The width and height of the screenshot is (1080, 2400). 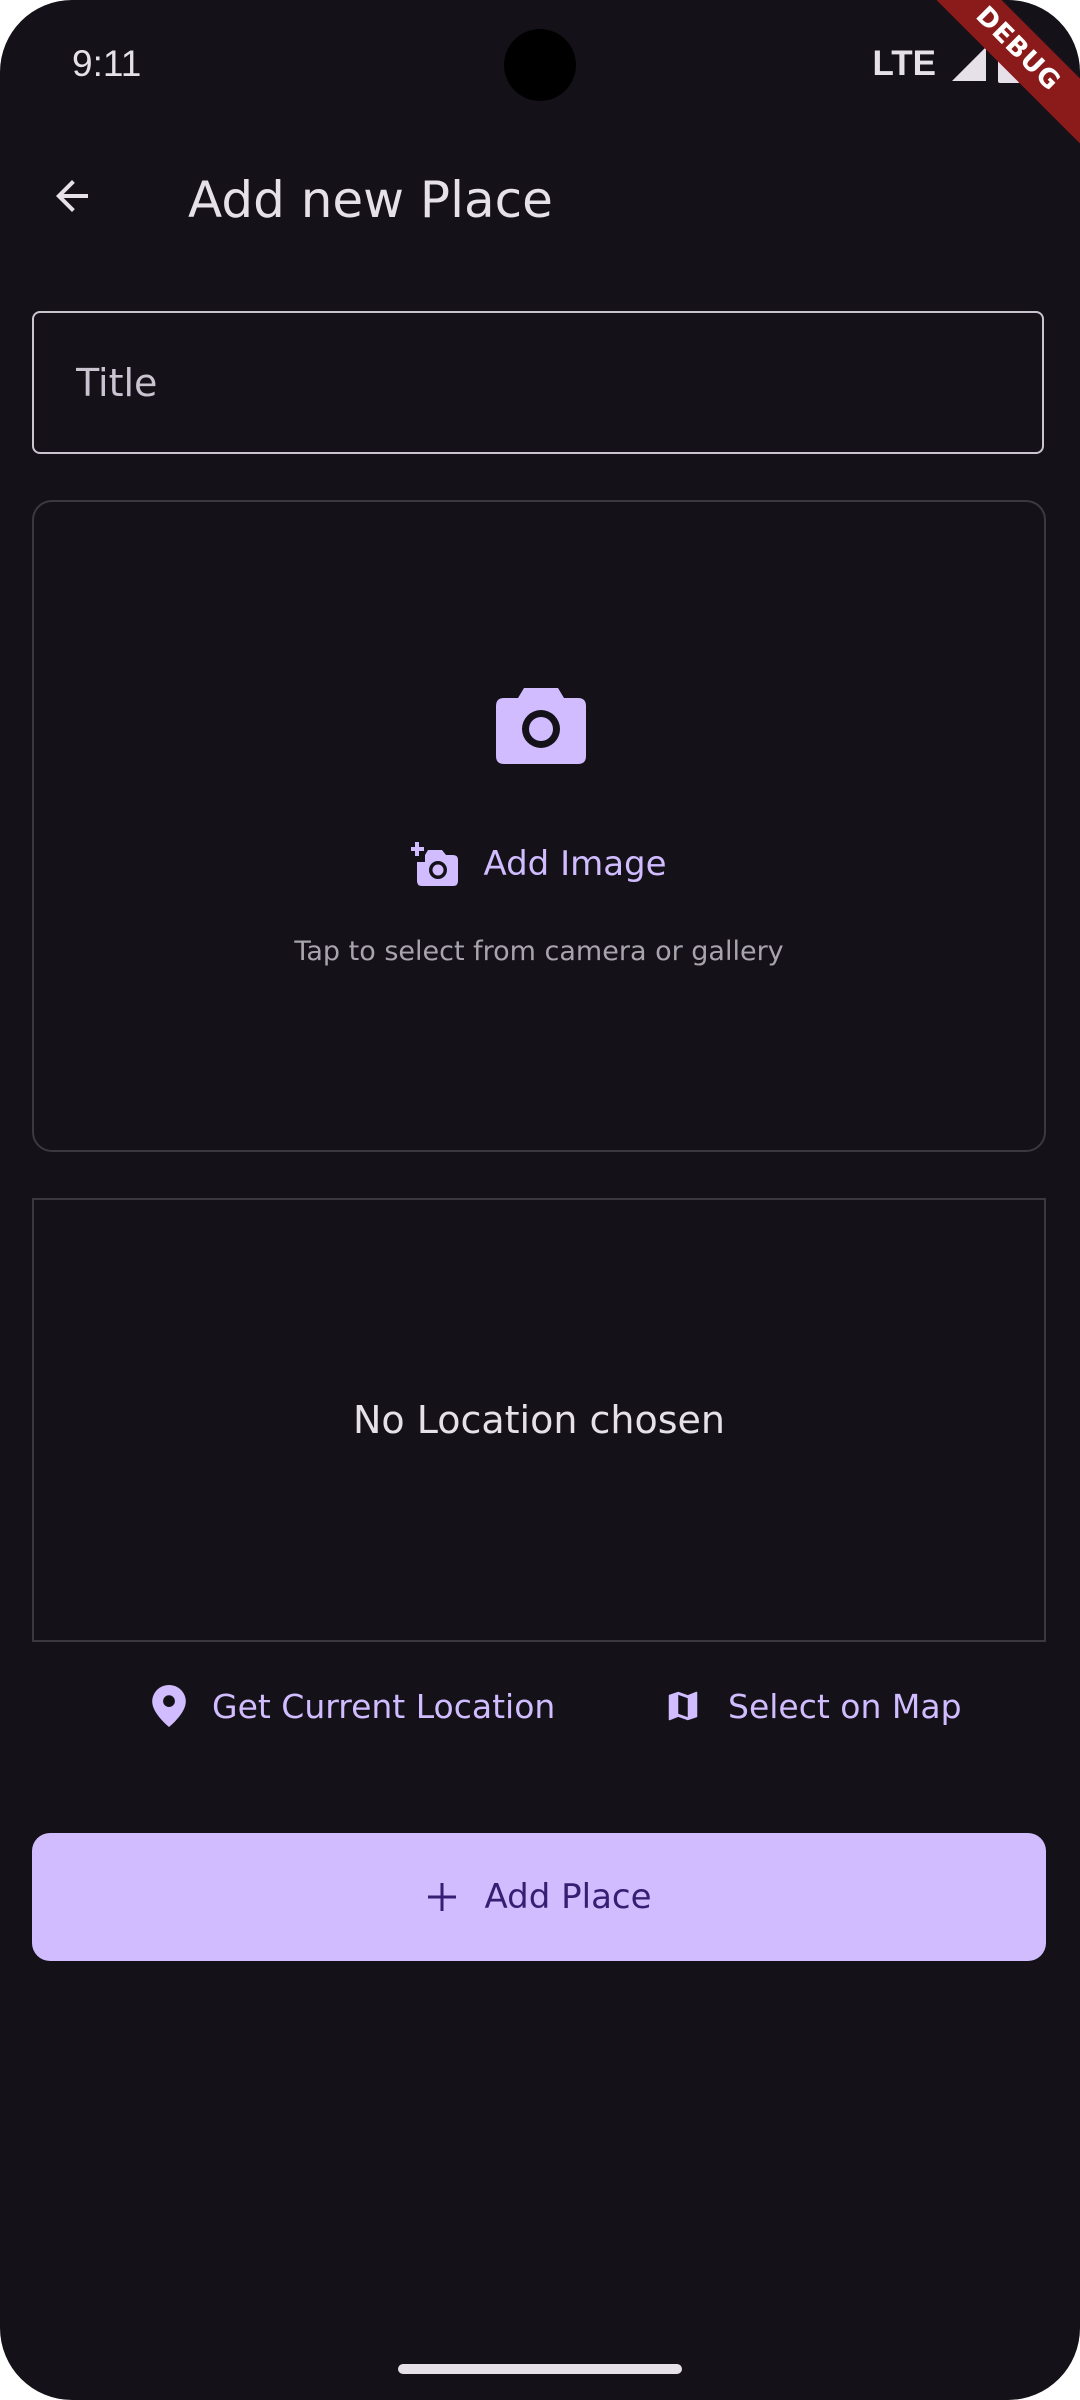 I want to click on page-title: Add new Place, so click(x=370, y=200).